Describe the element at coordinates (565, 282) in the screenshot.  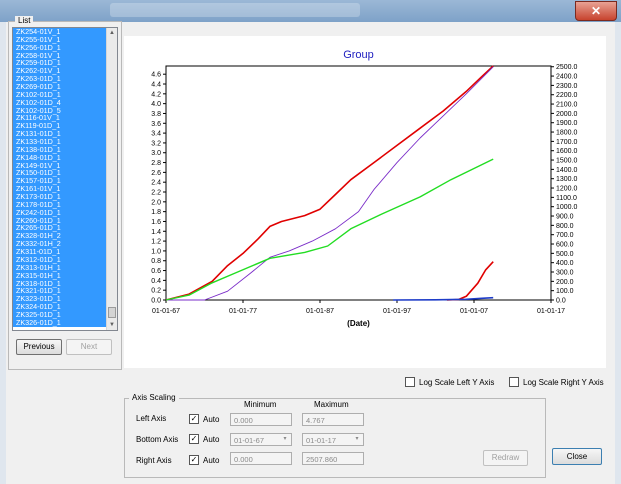
I see `right-y-tick-label: 200.0` at that location.